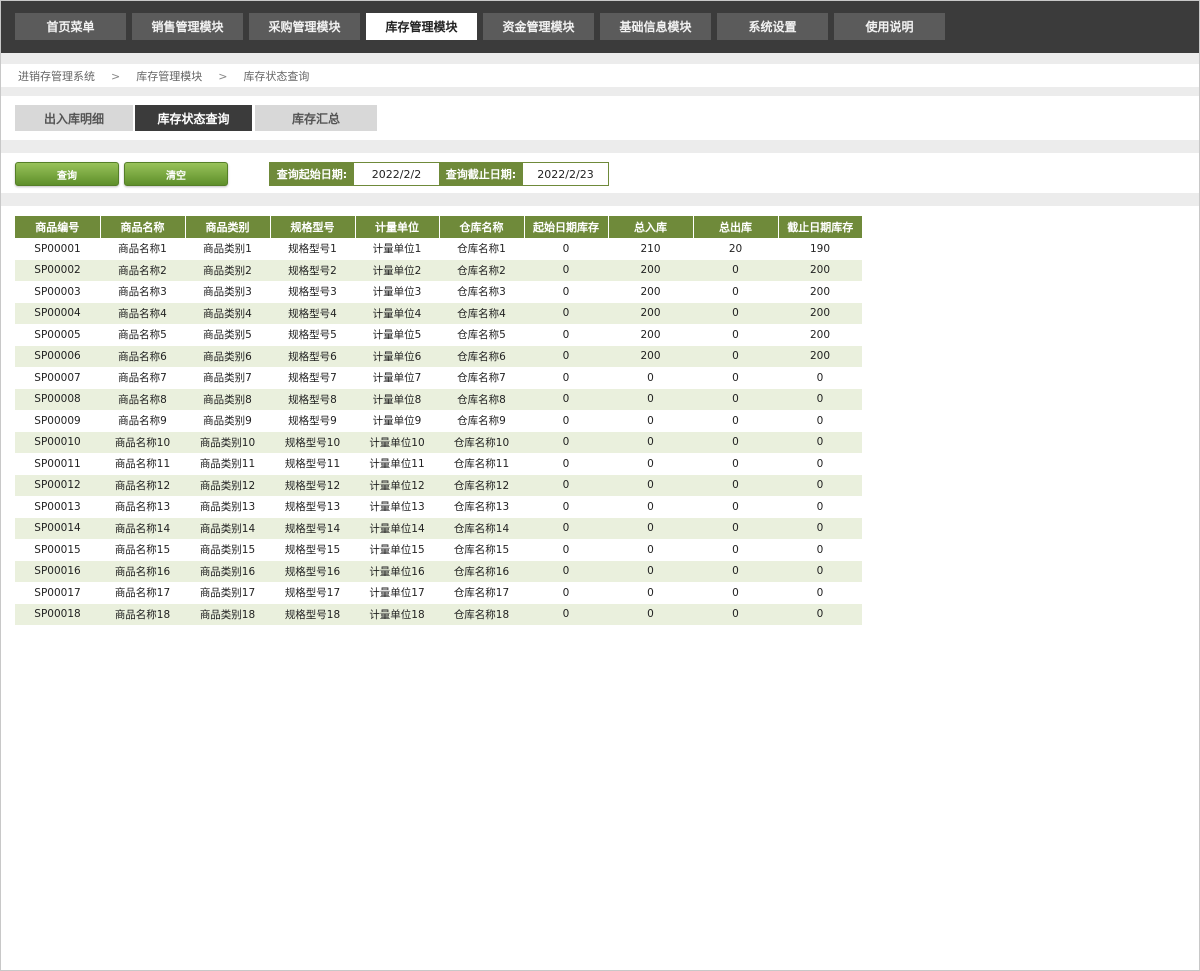 The image size is (1200, 971). Describe the element at coordinates (397, 378) in the screenshot. I see `table-cell: 计量单位7` at that location.